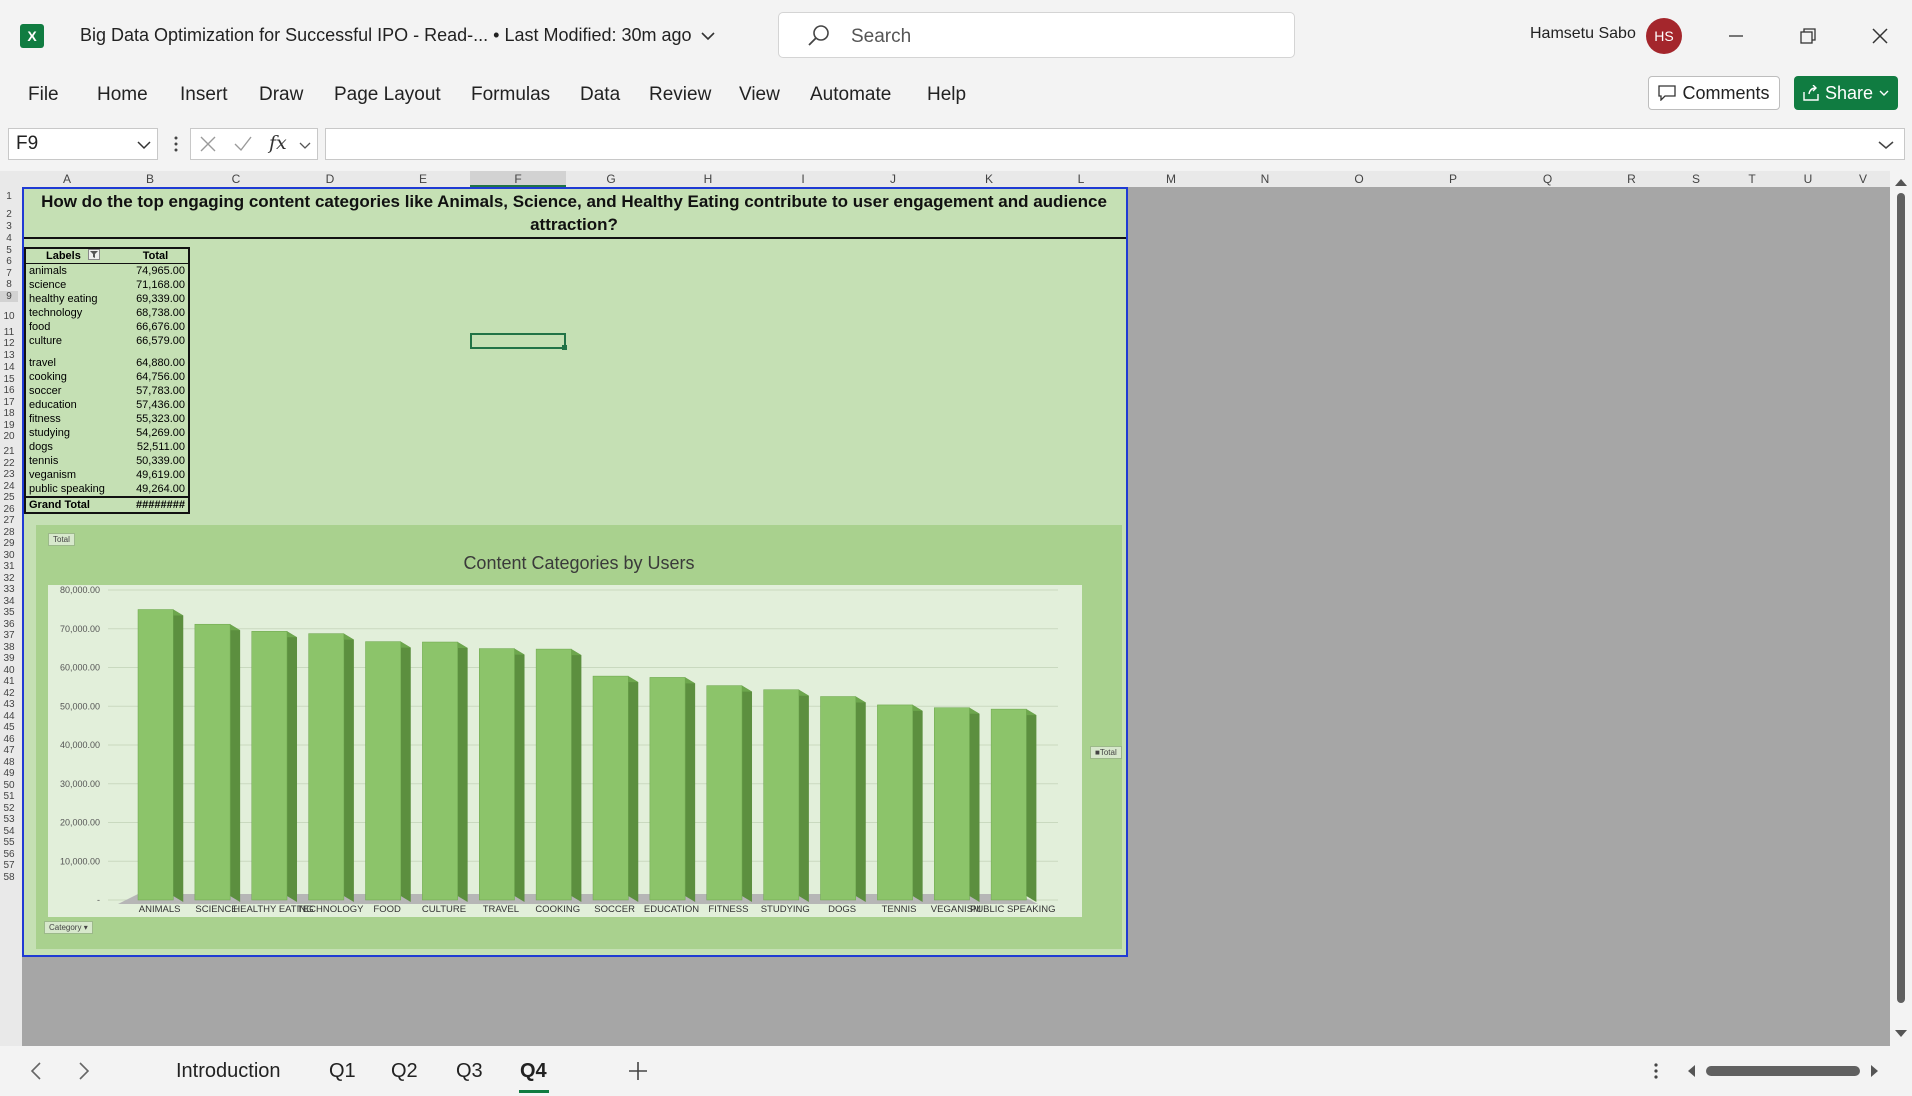  Describe the element at coordinates (1846, 93) in the screenshot. I see `share-button: Share` at that location.